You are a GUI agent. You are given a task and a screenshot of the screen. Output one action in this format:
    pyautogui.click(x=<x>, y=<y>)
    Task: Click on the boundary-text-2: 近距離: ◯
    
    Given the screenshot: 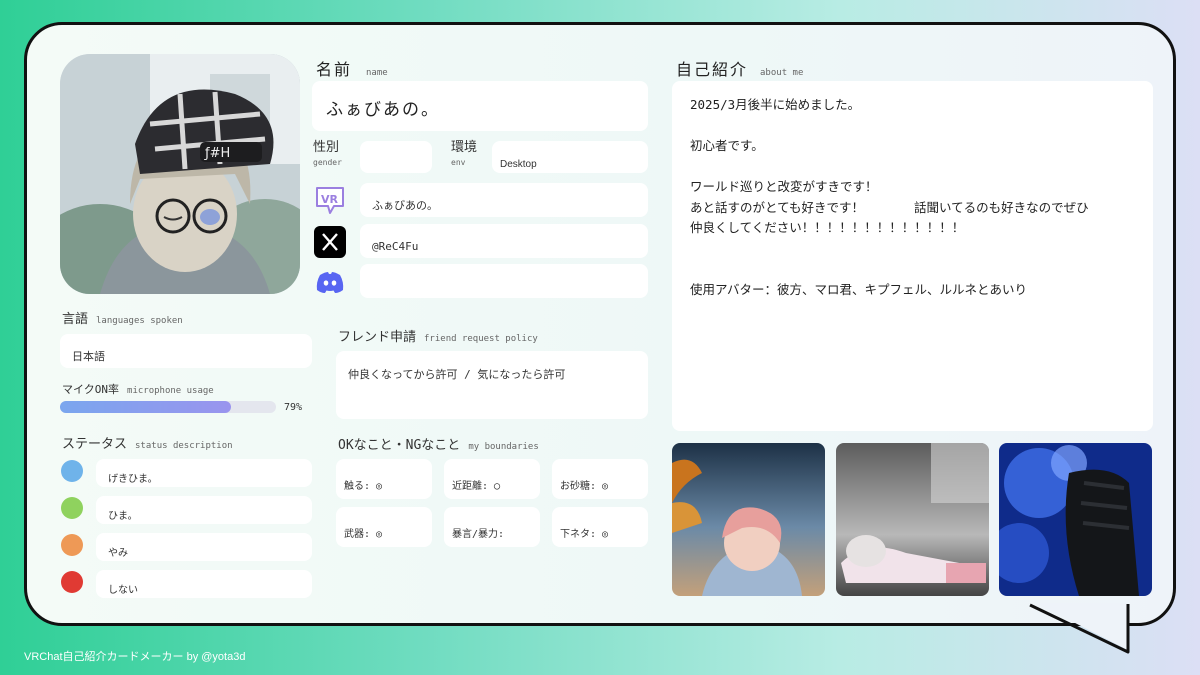 What is the action you would take?
    pyautogui.click(x=476, y=486)
    